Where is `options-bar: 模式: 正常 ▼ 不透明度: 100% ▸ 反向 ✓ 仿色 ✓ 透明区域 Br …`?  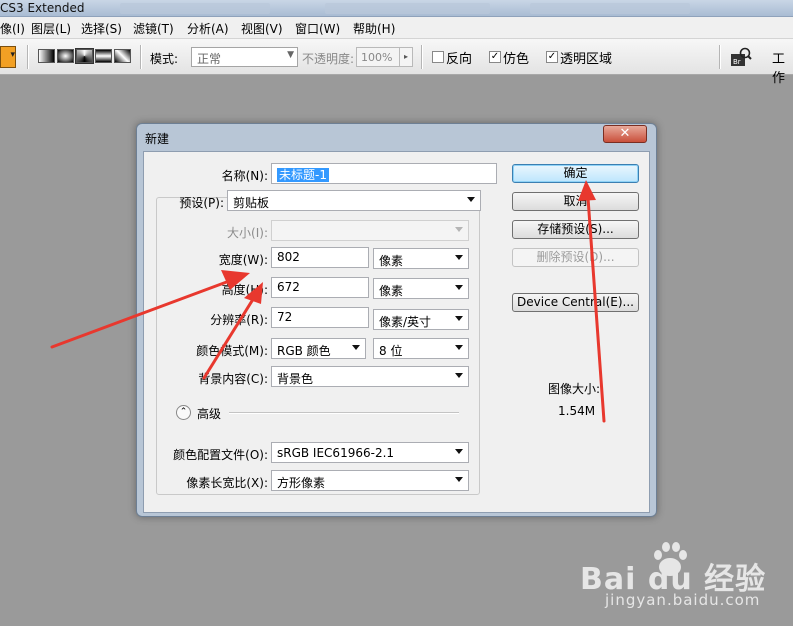 options-bar: 模式: 正常 ▼ 不透明度: 100% ▸ 反向 ✓ 仿色 ✓ 透明区域 Br … is located at coordinates (396, 62).